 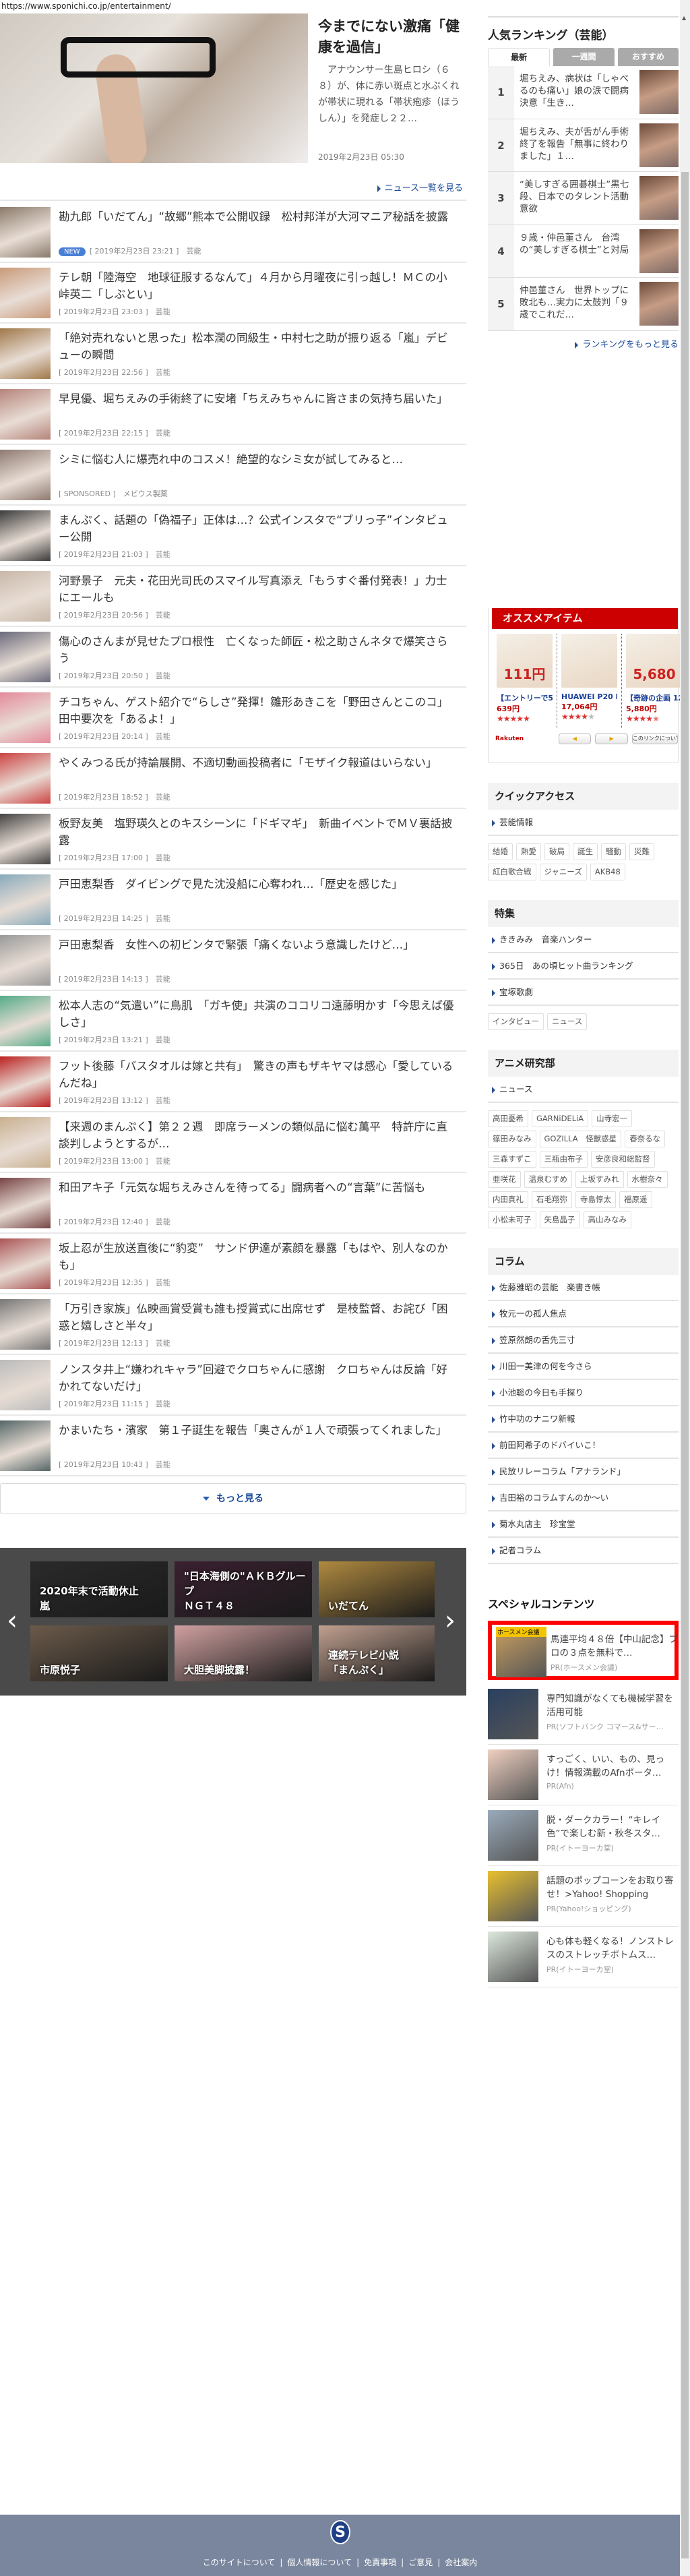 I want to click on news-title: 「絶対売れないと思った」松本潤の同級生・中村七之助が振り返る「嵐」デビューの瞬間, so click(x=257, y=346).